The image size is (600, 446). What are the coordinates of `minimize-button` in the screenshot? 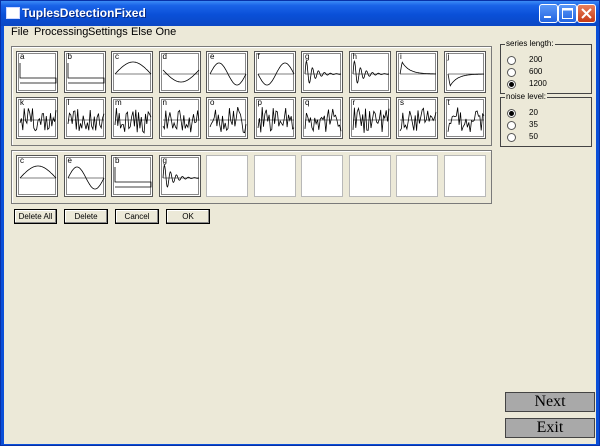 It's located at (548, 13).